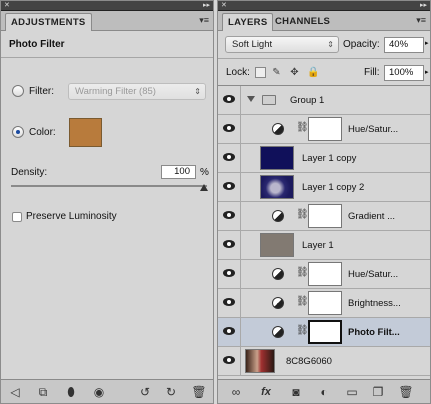 The image size is (431, 404). What do you see at coordinates (427, 72) in the screenshot?
I see `fill-dropdown-icon: ▸` at bounding box center [427, 72].